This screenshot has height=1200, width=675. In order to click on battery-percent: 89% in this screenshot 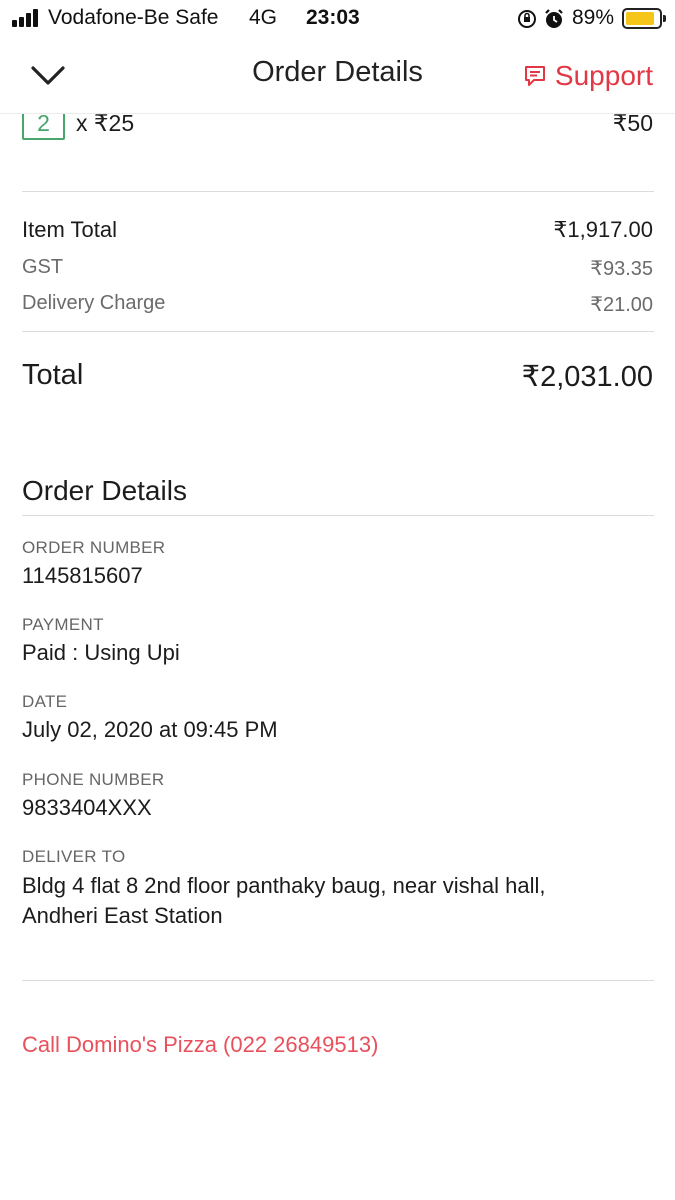, I will do `click(593, 17)`.